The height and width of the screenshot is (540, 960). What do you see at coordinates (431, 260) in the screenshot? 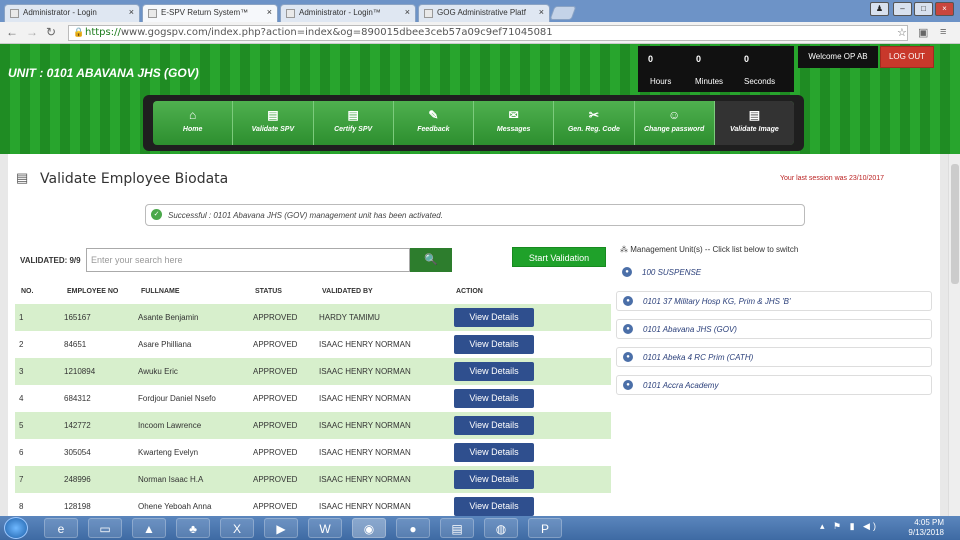
I see `search-button: 🔍` at bounding box center [431, 260].